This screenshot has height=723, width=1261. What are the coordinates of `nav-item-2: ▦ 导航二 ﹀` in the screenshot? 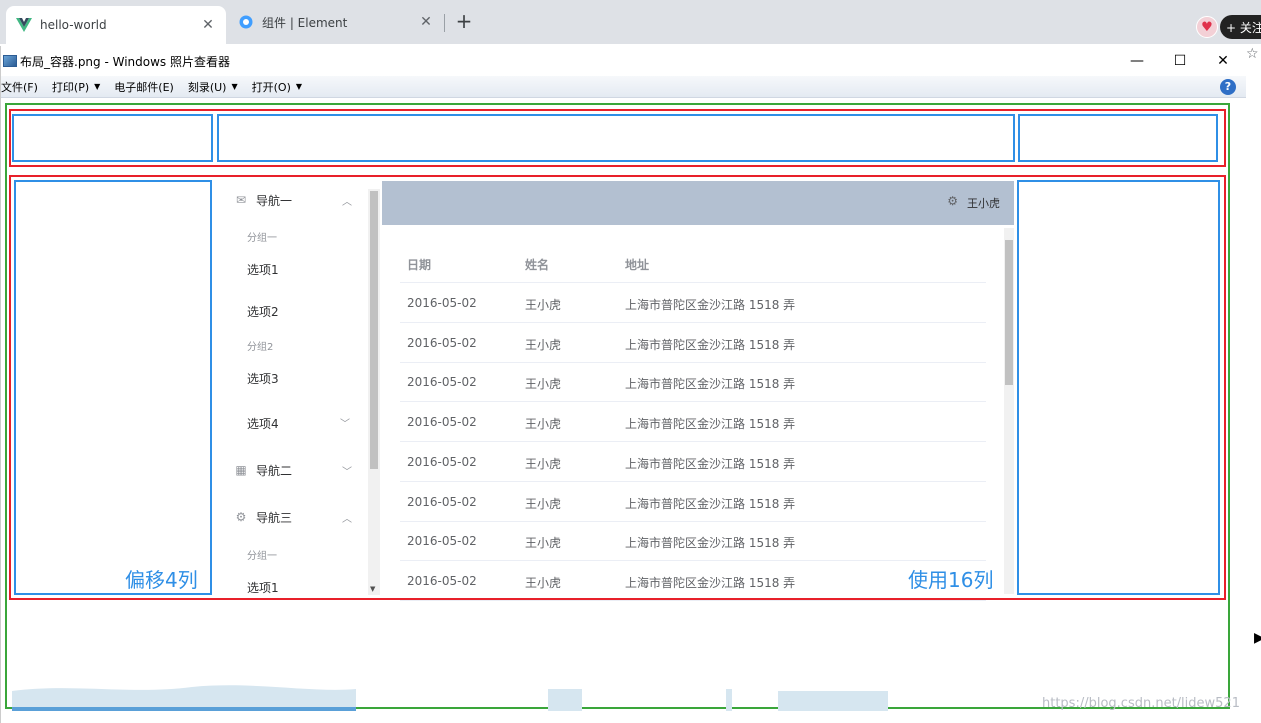 It's located at (291, 470).